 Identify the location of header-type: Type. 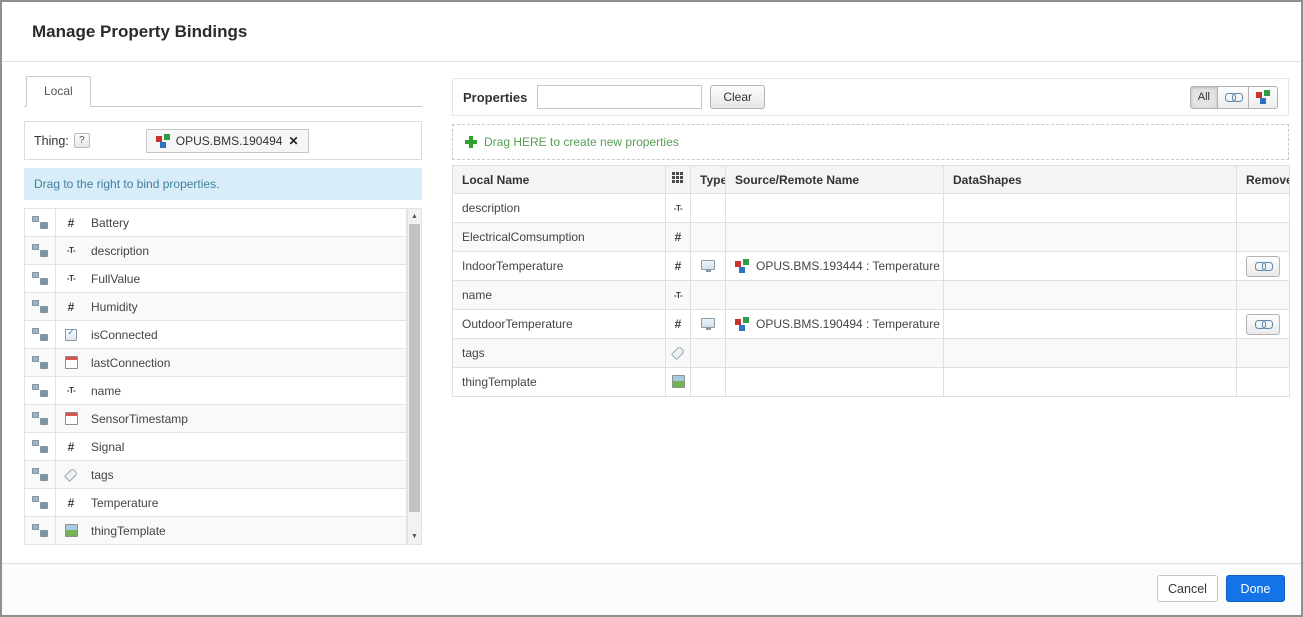
(708, 179).